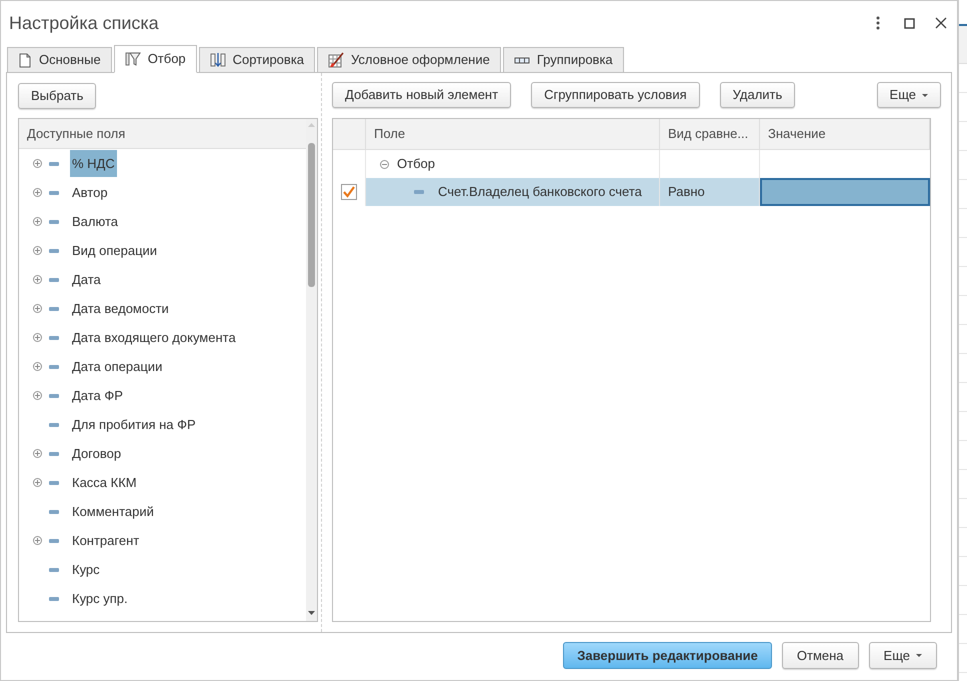 The width and height of the screenshot is (967, 681). I want to click on tab: Условное оформление, so click(409, 60).